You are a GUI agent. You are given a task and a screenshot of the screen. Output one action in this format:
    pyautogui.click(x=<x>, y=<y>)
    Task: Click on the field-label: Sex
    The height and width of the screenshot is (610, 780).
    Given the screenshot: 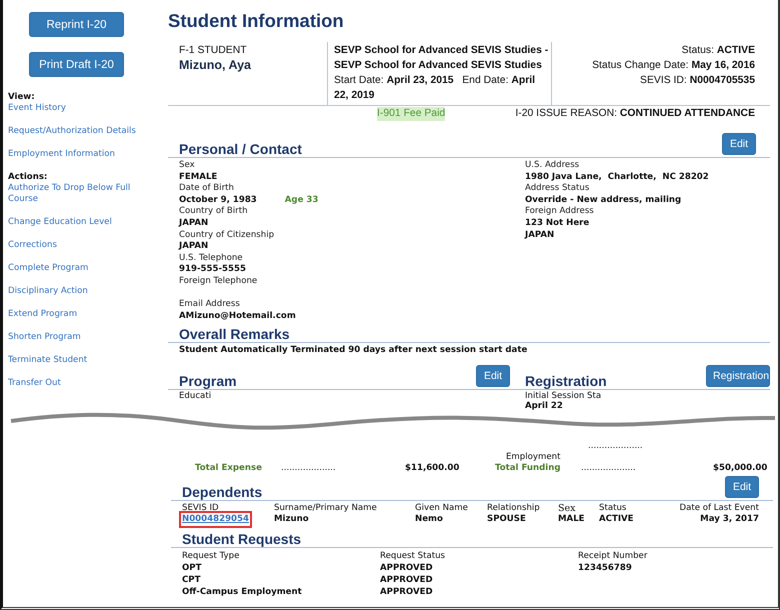 What is the action you would take?
    pyautogui.click(x=187, y=166)
    